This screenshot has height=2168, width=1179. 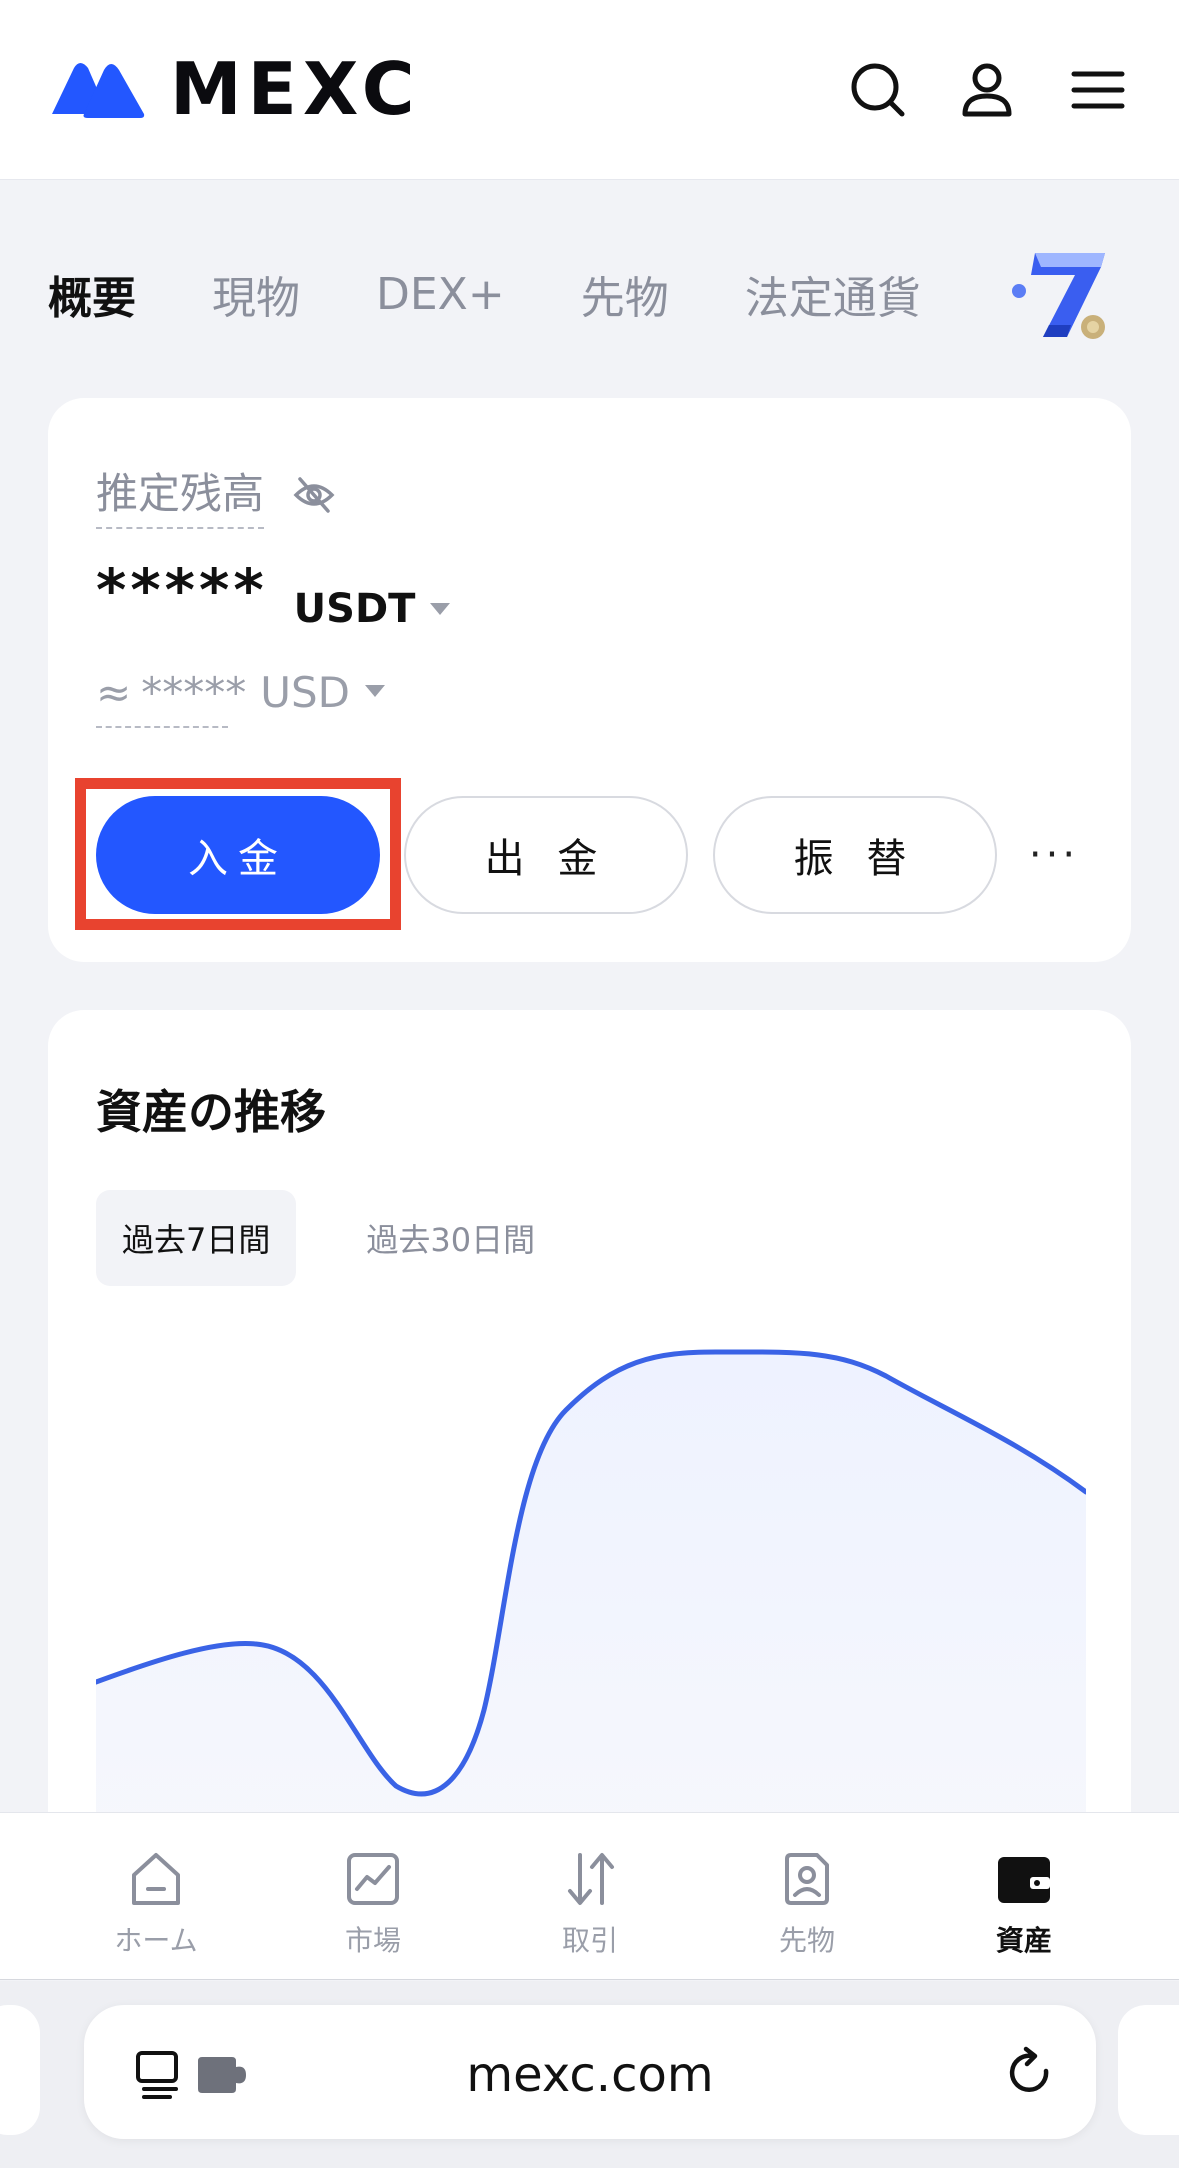 I want to click on asset-tabs: 概要 現物 DEX+ 先物 法定通貨, so click(x=522, y=294).